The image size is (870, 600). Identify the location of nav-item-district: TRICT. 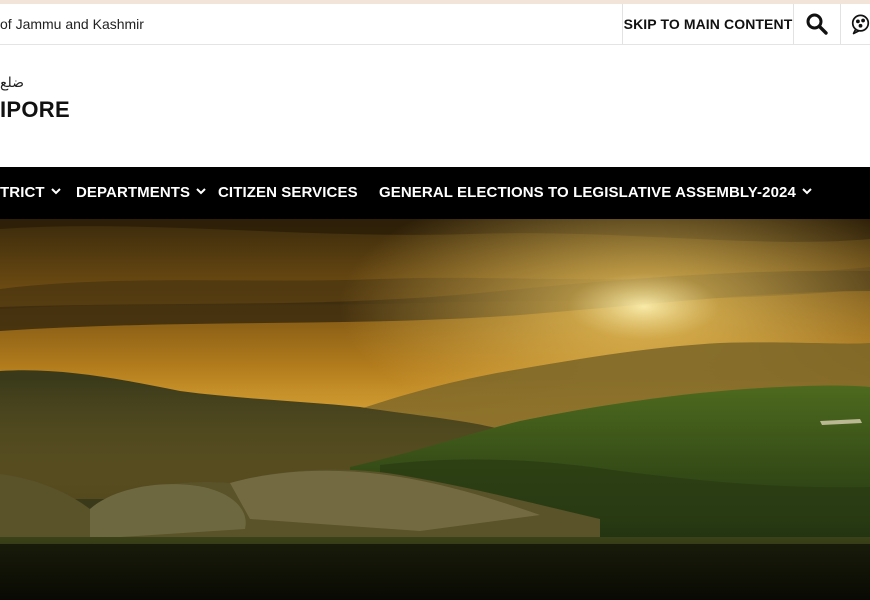
(30, 193).